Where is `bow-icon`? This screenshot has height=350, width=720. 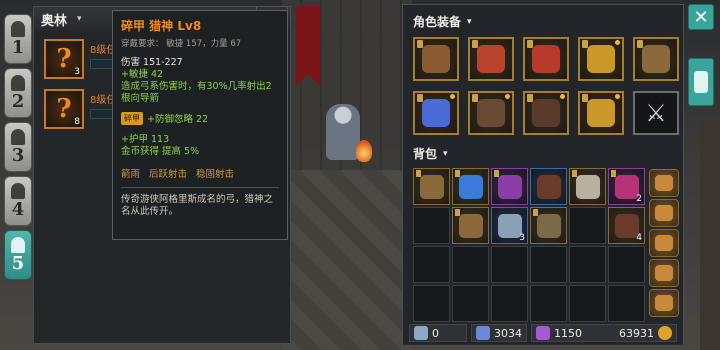 bow-icon is located at coordinates (656, 59).